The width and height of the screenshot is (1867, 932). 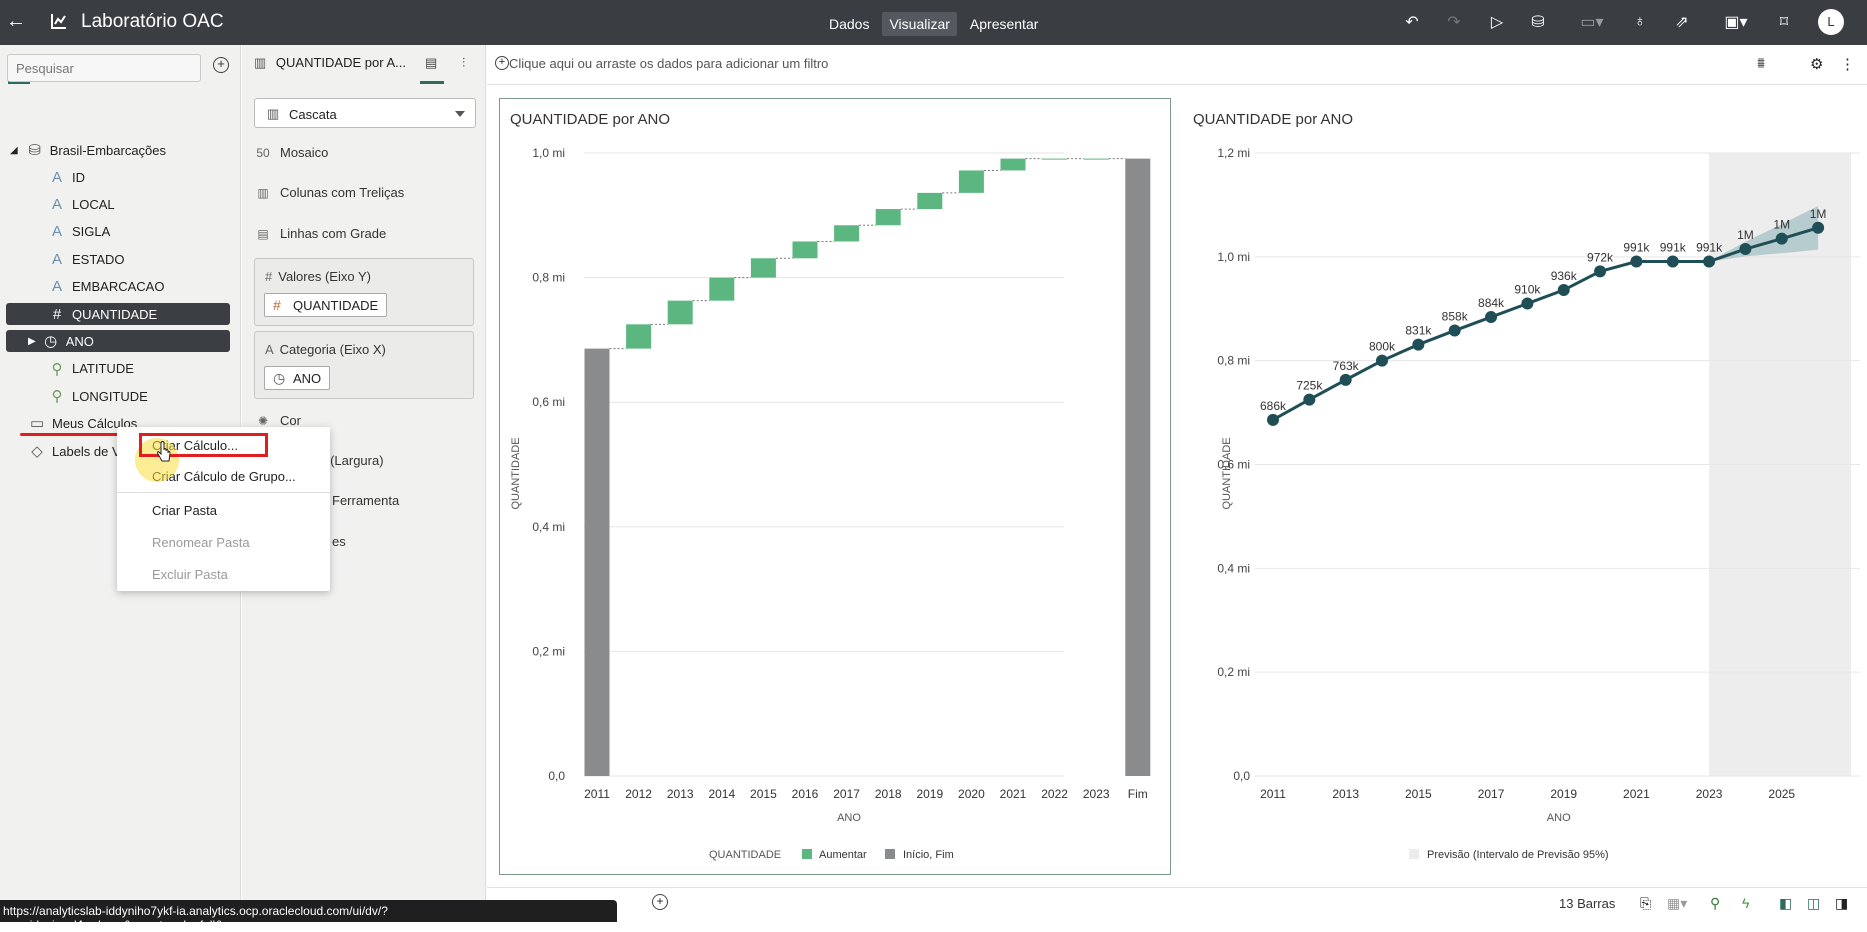 I want to click on layout-center-icon: ◫, so click(x=1813, y=903).